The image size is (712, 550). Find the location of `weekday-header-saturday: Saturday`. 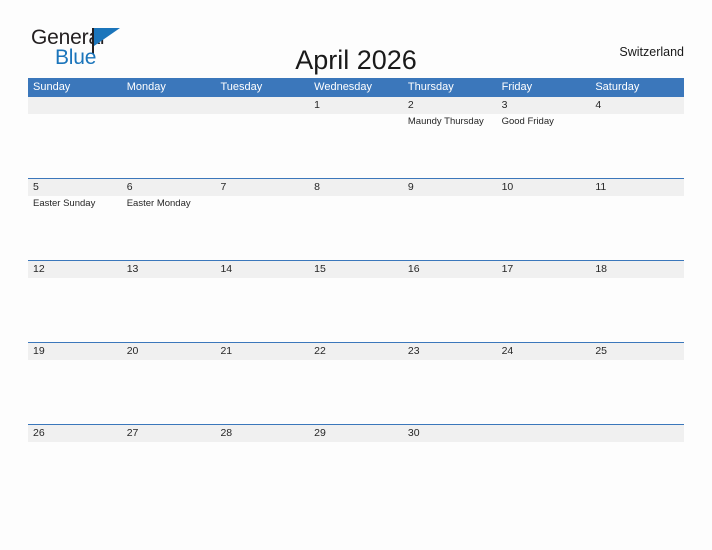

weekday-header-saturday: Saturday is located at coordinates (617, 87).